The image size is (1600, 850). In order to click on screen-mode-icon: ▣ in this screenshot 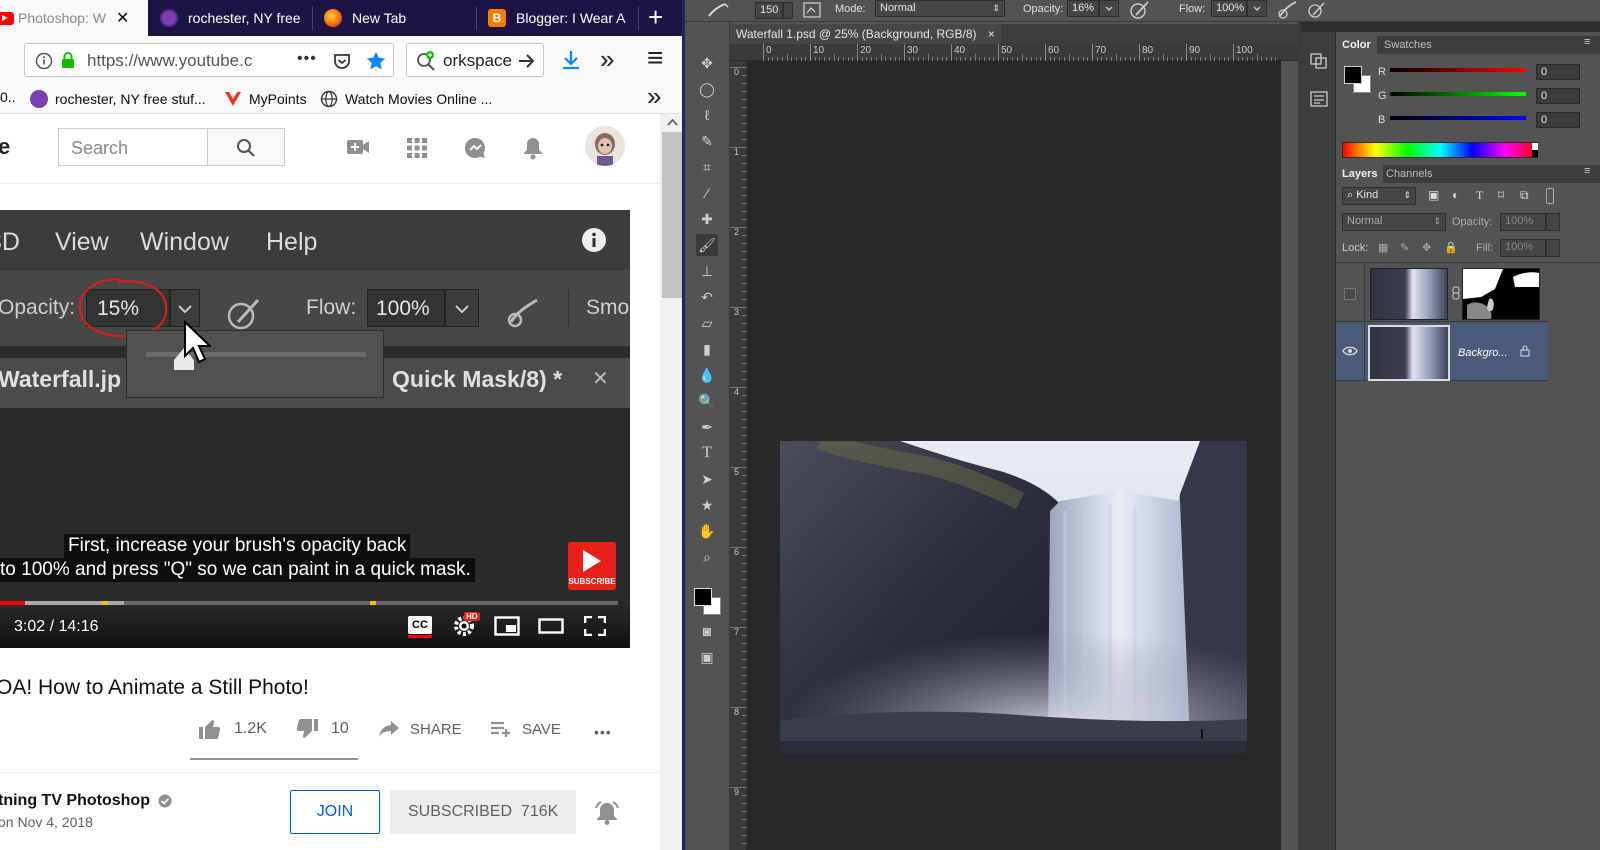, I will do `click(707, 657)`.